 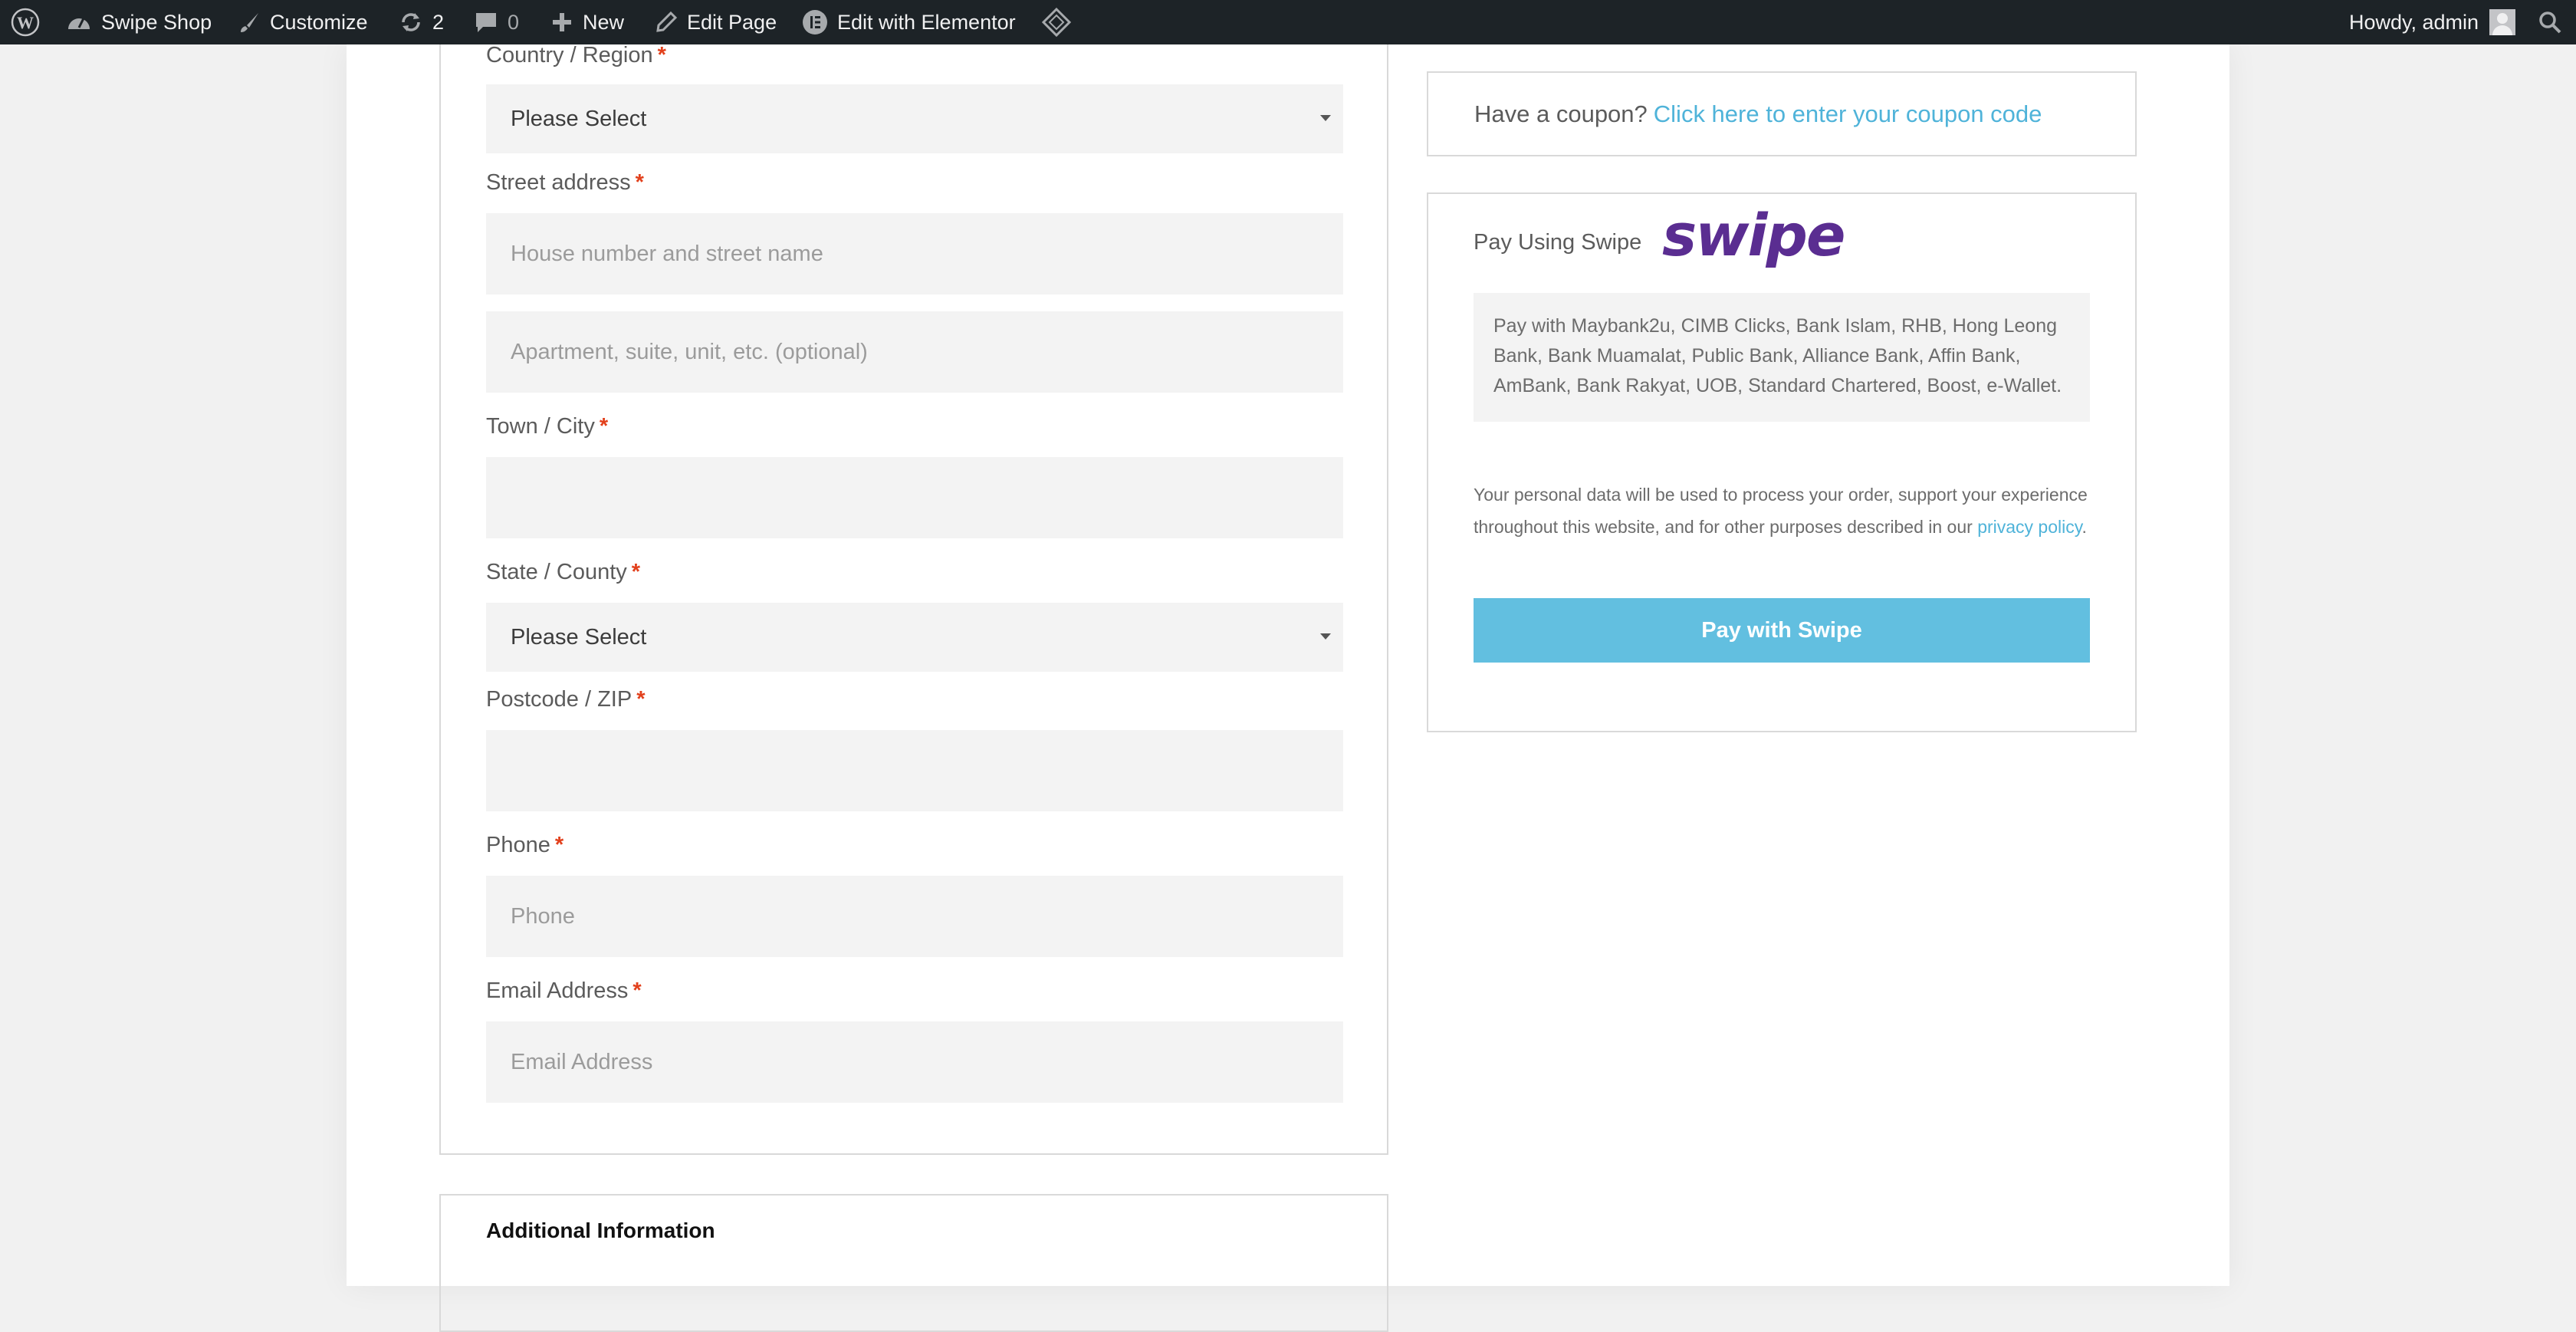 I want to click on diamond-menu-button, so click(x=1056, y=22).